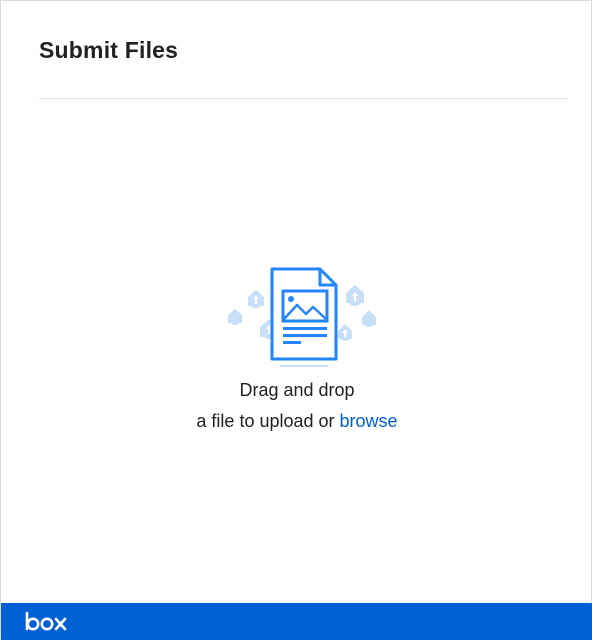  What do you see at coordinates (46, 621) in the screenshot?
I see `box-logo-icon` at bounding box center [46, 621].